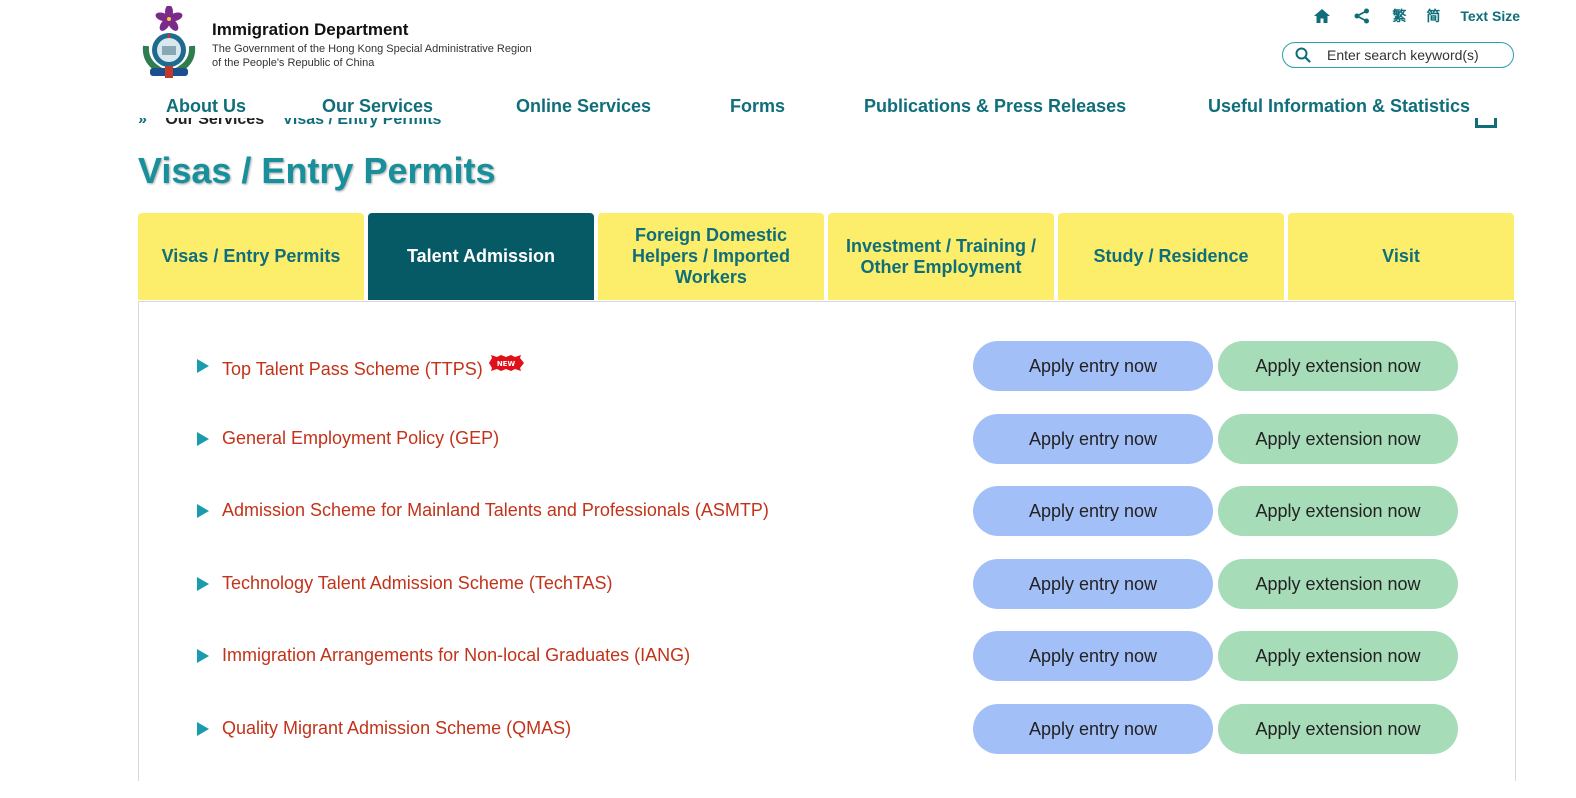 The height and width of the screenshot is (798, 1576). What do you see at coordinates (1339, 106) in the screenshot?
I see `nav-useful-information-statistics: Useful Information & Statistics` at bounding box center [1339, 106].